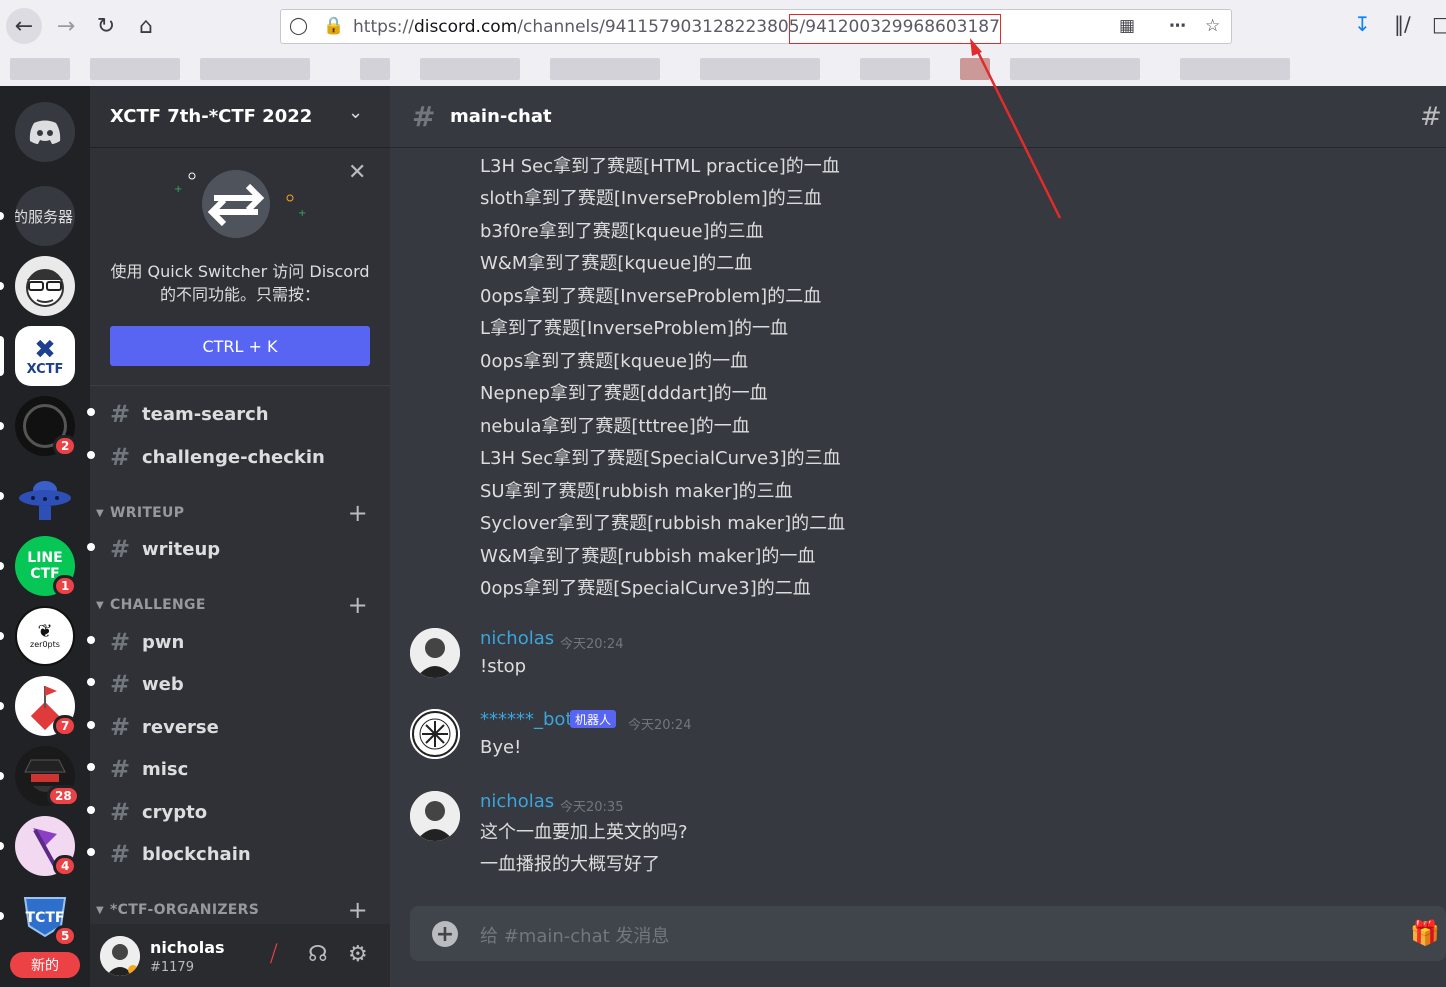 This screenshot has height=987, width=1446. What do you see at coordinates (526, 719) in the screenshot?
I see `message-author: ******_bot` at bounding box center [526, 719].